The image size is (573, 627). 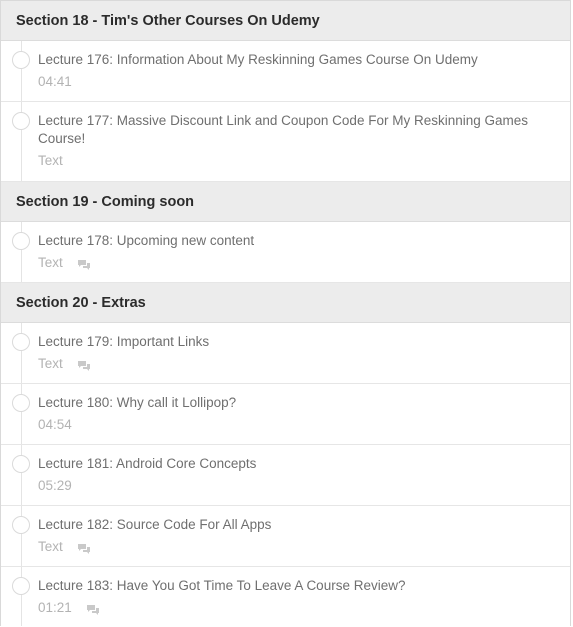 I want to click on lecture-duration: 04:54, so click(x=55, y=424).